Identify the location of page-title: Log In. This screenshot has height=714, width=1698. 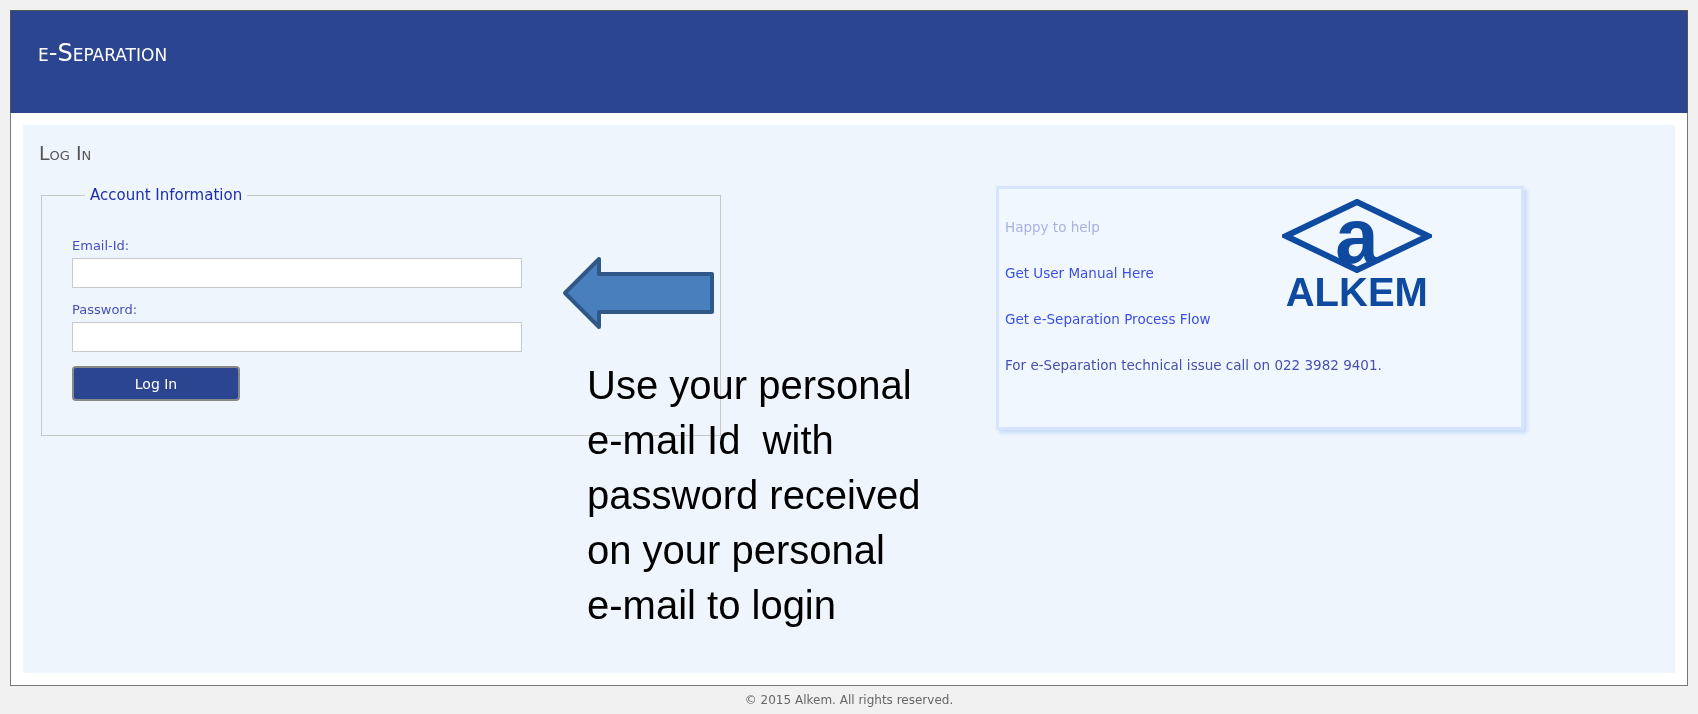
(66, 153).